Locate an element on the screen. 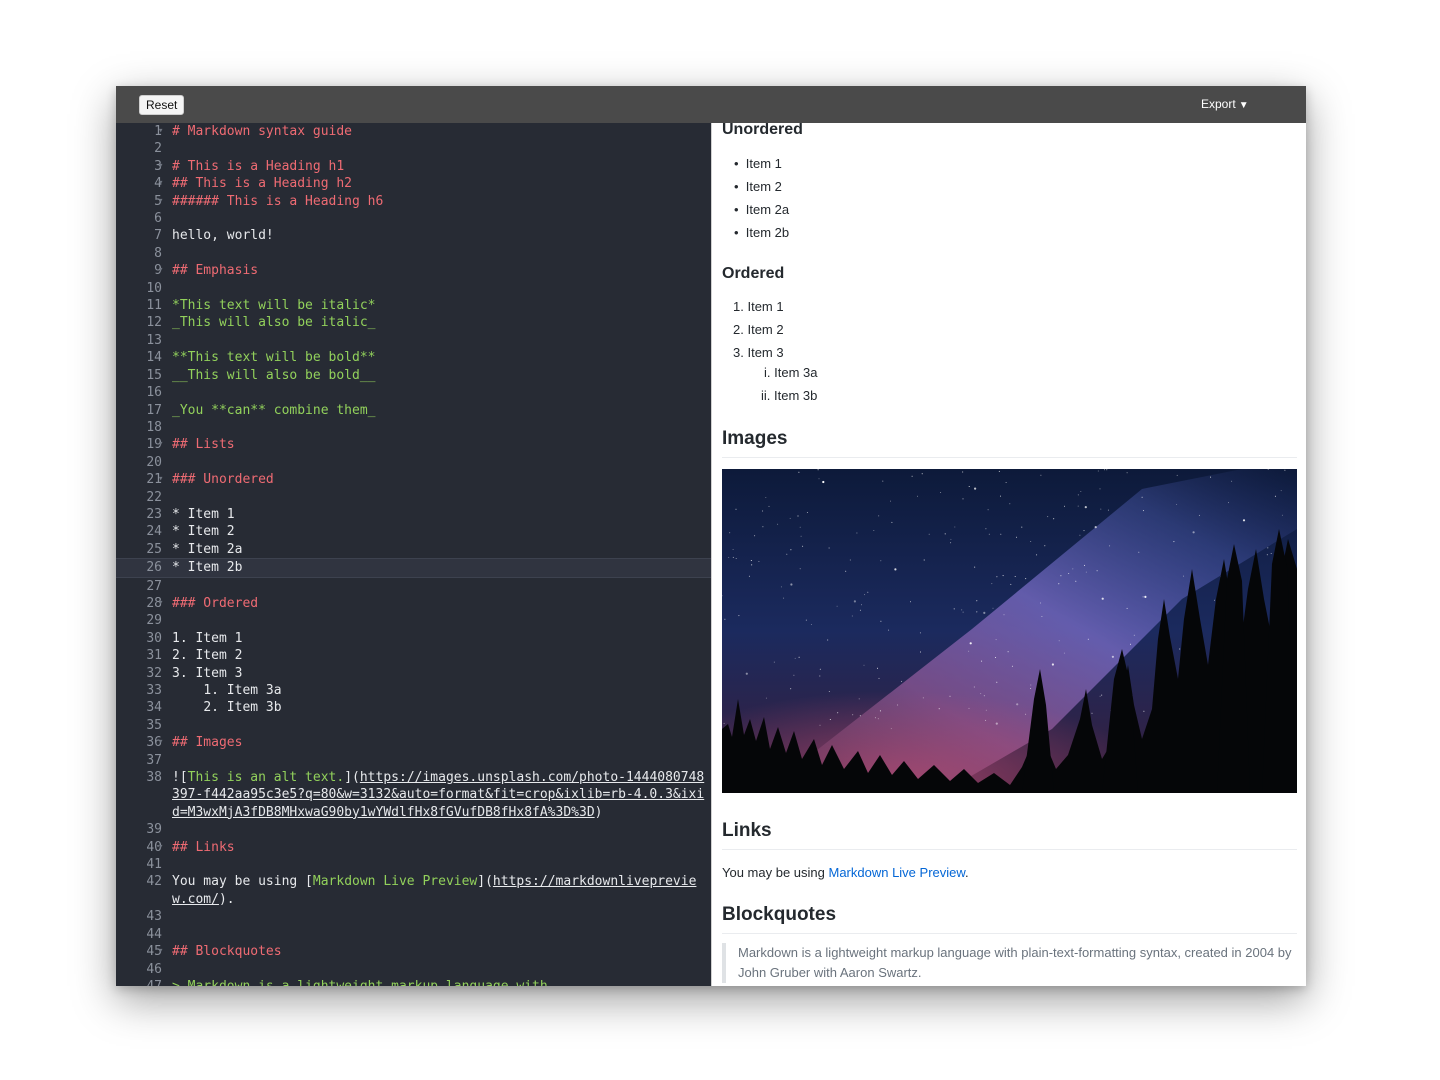  editor-line: 24 * Item 2 is located at coordinates (413, 531).